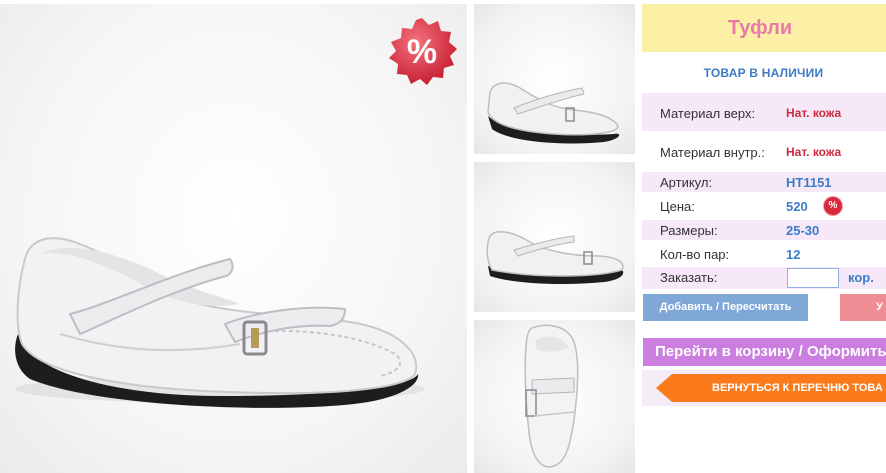 The height and width of the screenshot is (473, 886). I want to click on row-sizes: Размеры: 25-30, so click(764, 230).